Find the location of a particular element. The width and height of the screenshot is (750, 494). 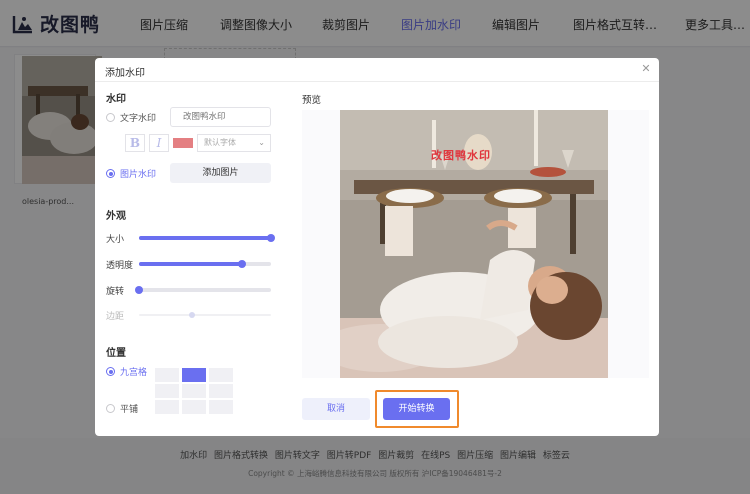

position-cell-middle-left is located at coordinates (167, 391).